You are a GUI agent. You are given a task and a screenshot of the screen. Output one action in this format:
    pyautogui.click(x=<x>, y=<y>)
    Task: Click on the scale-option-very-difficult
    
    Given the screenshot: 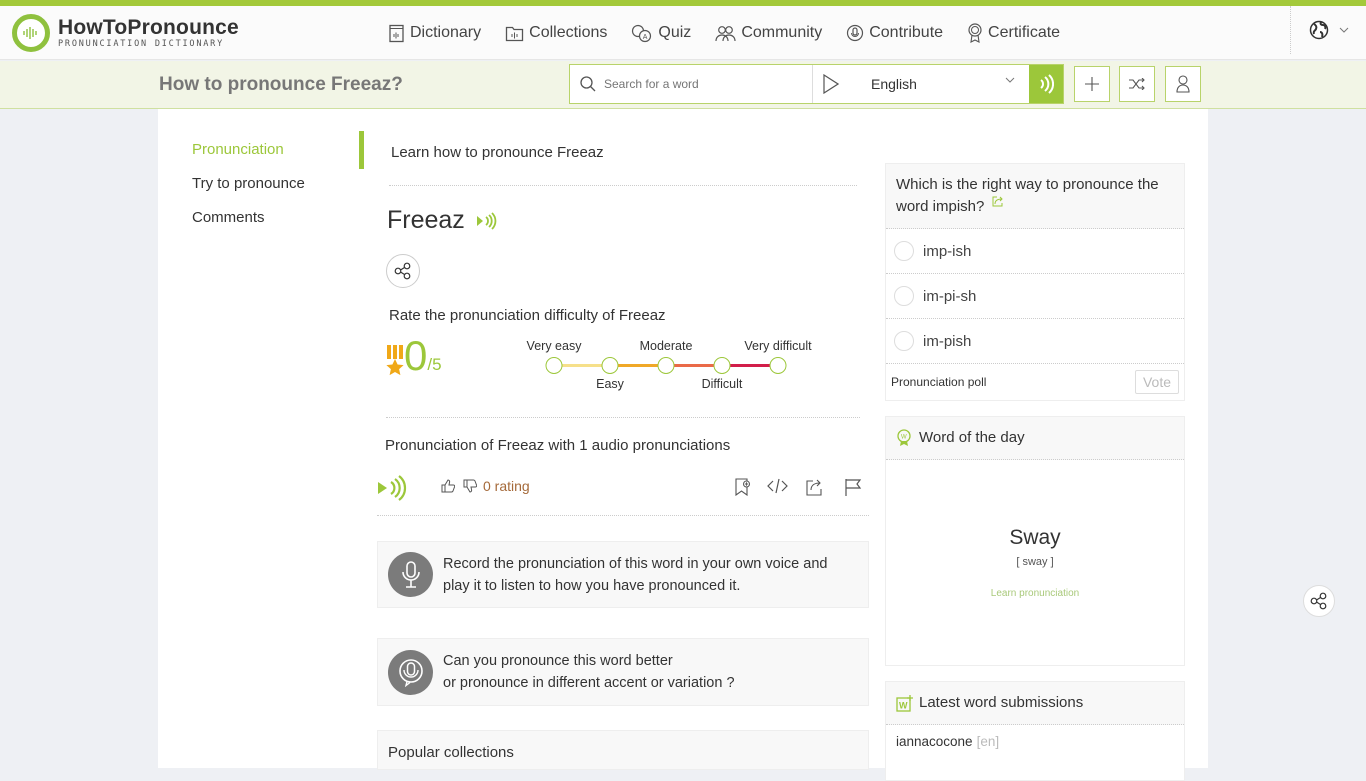 What is the action you would take?
    pyautogui.click(x=778, y=365)
    